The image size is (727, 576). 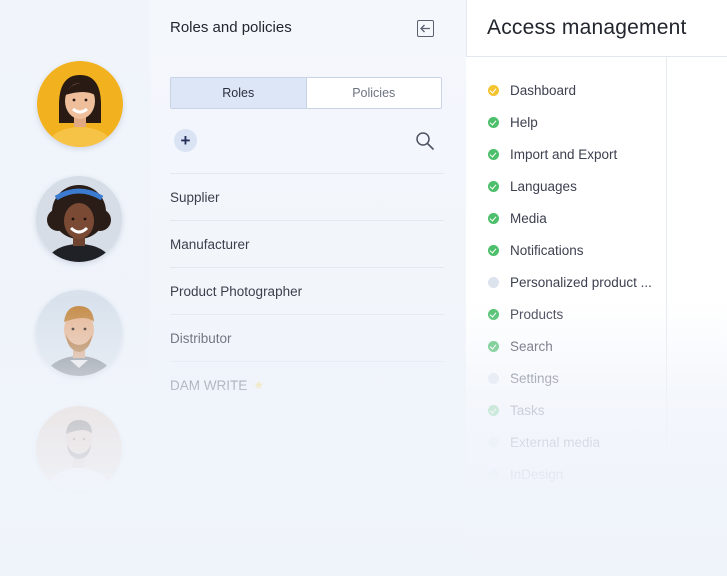 I want to click on permission-label: External media, so click(x=555, y=442).